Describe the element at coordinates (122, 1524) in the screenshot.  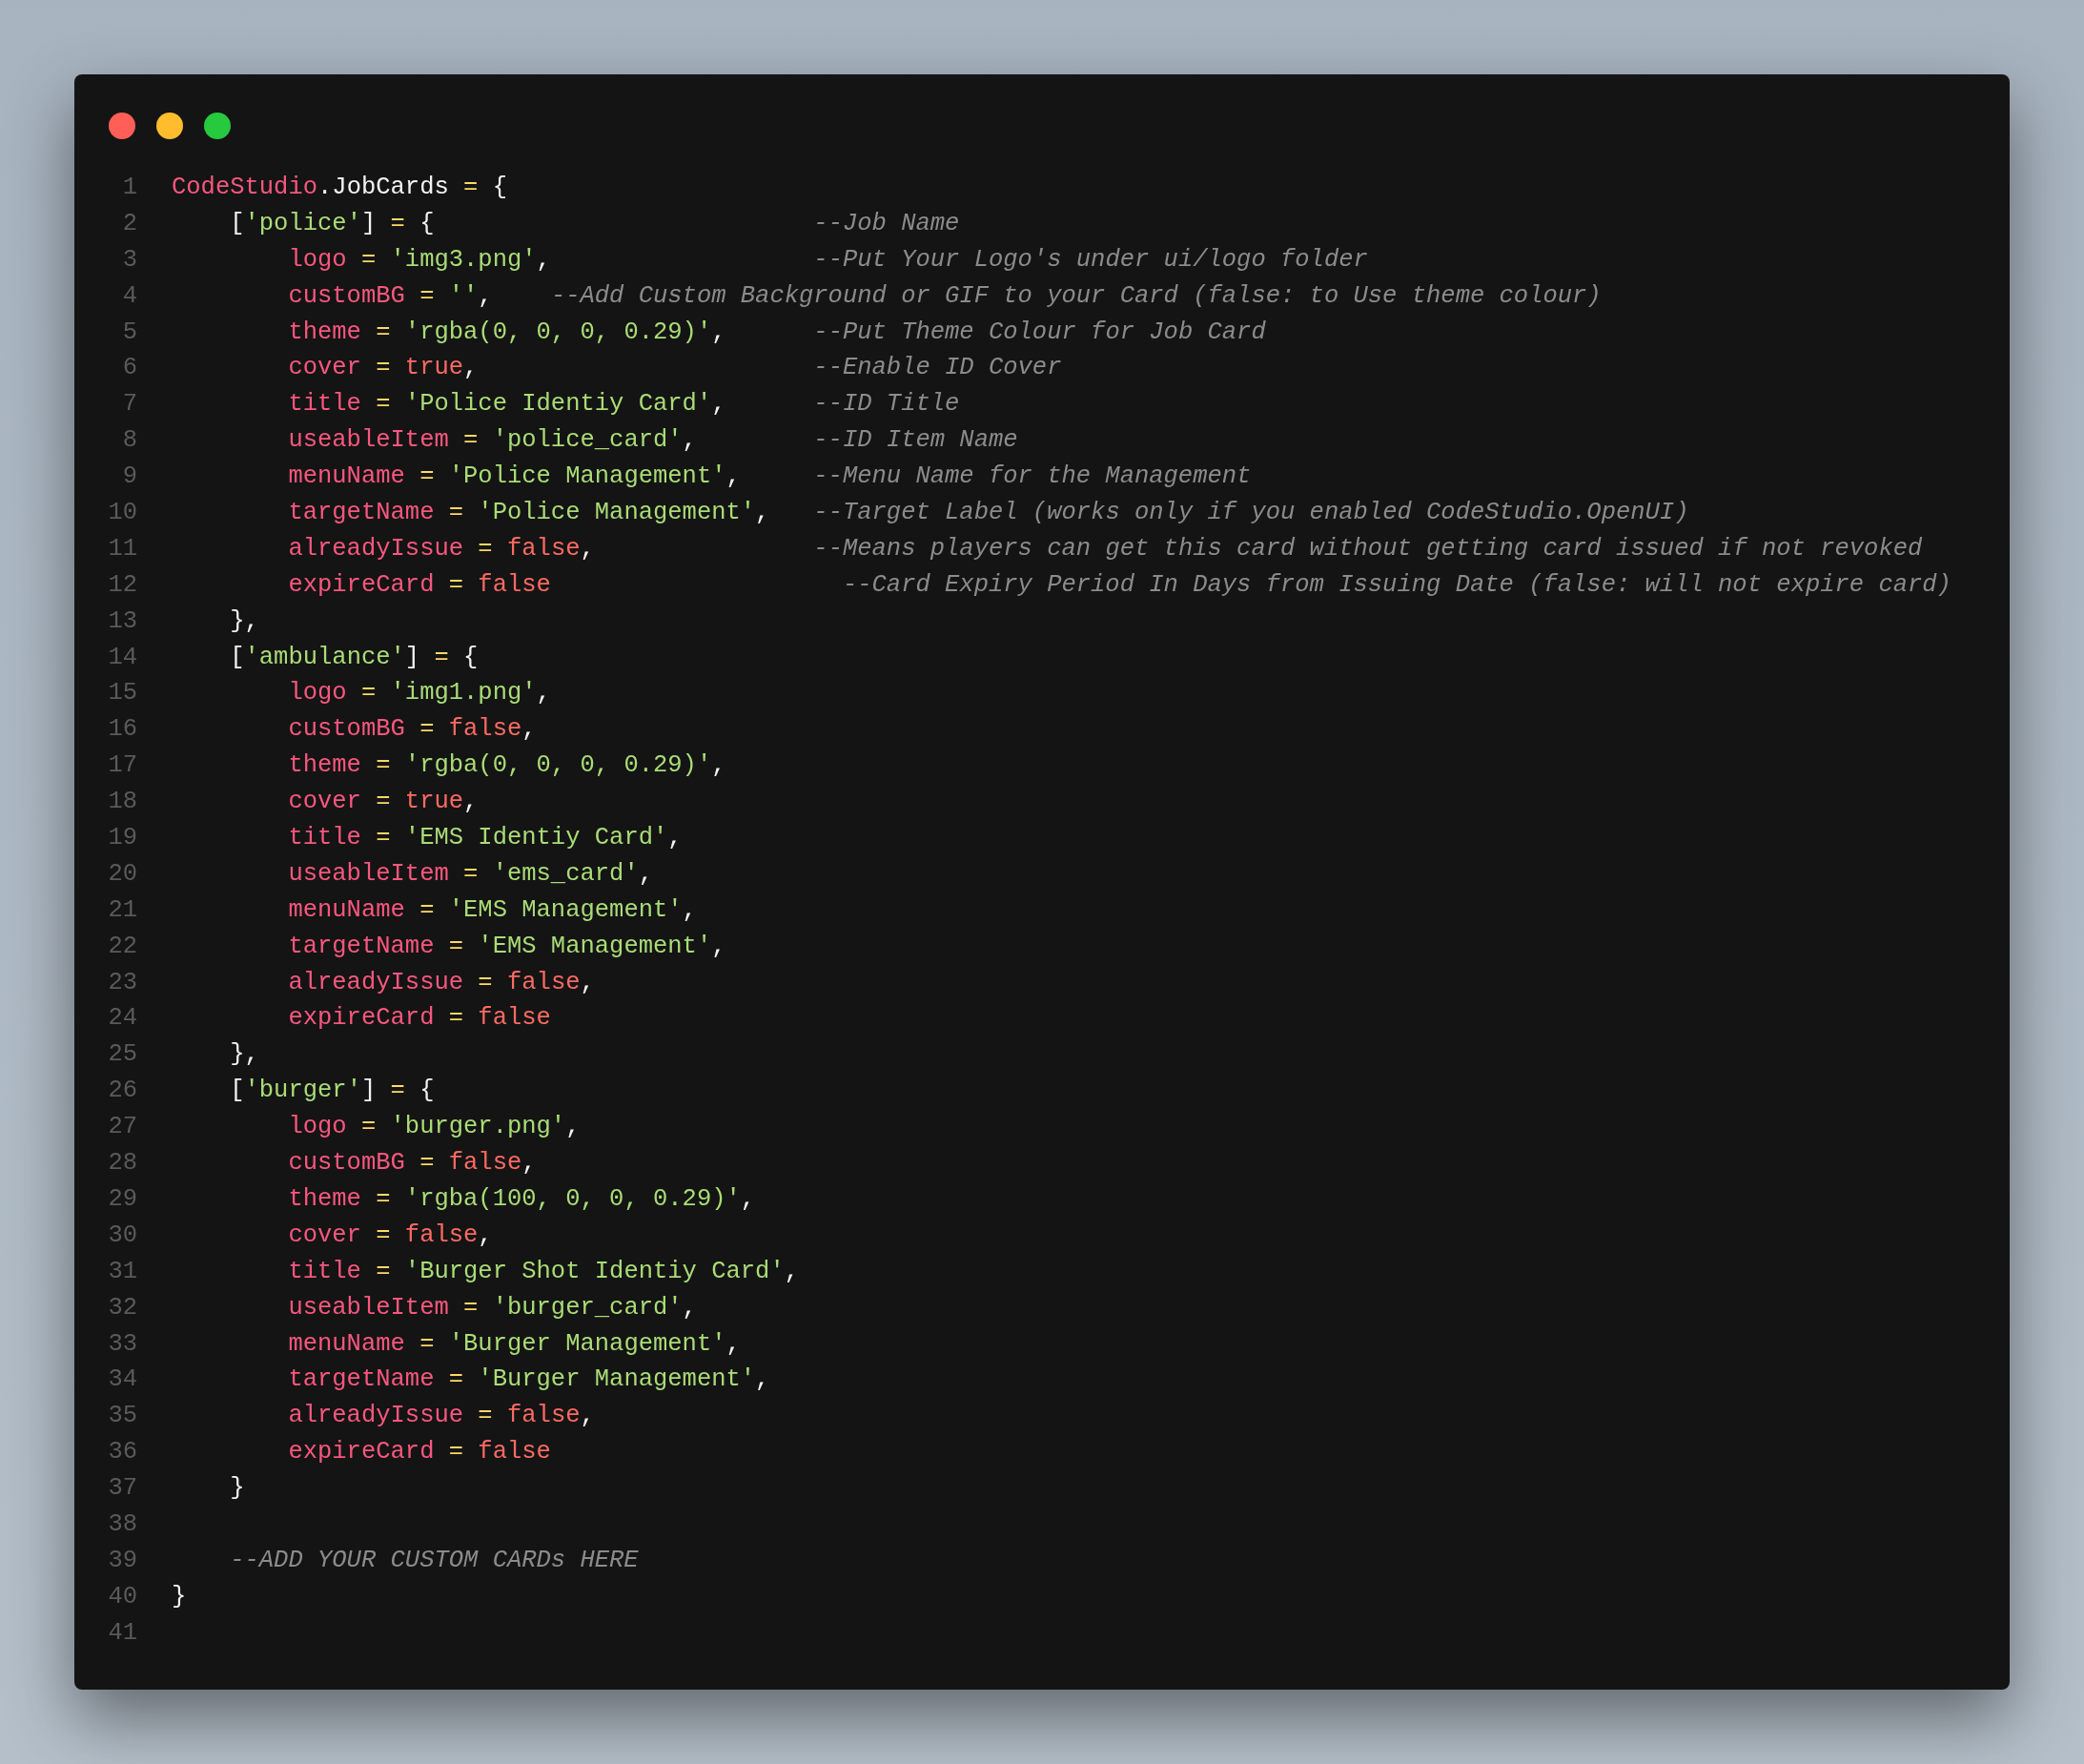
I see `line-number: 38` at that location.